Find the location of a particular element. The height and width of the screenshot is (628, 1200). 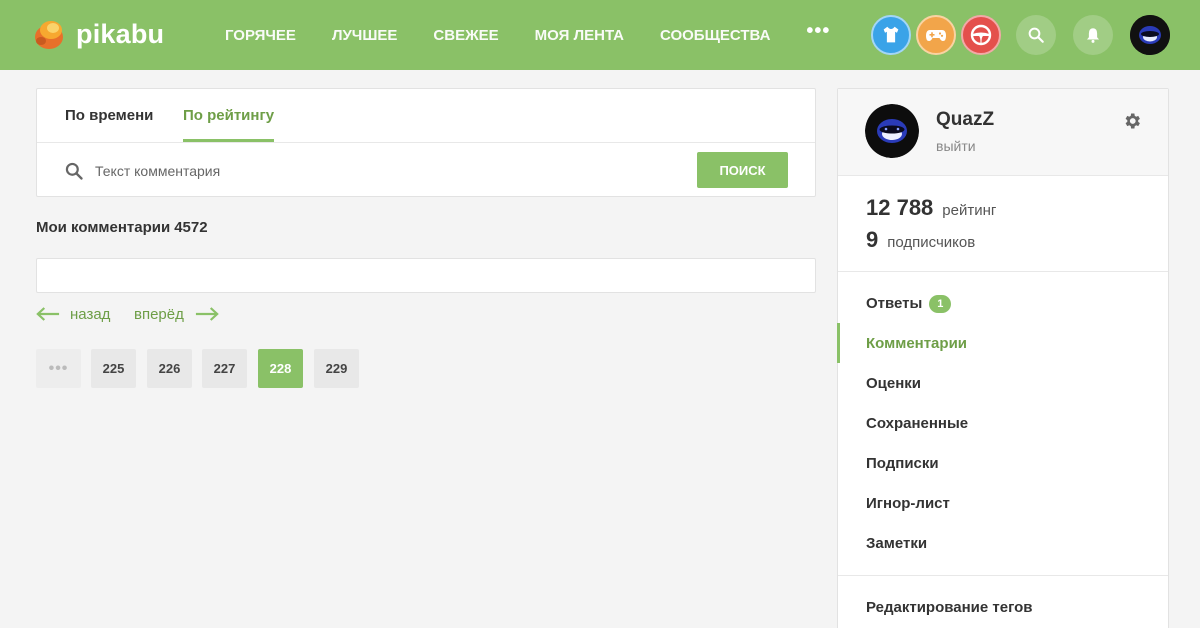

tab-by-rating: По рейтингу is located at coordinates (229, 115).